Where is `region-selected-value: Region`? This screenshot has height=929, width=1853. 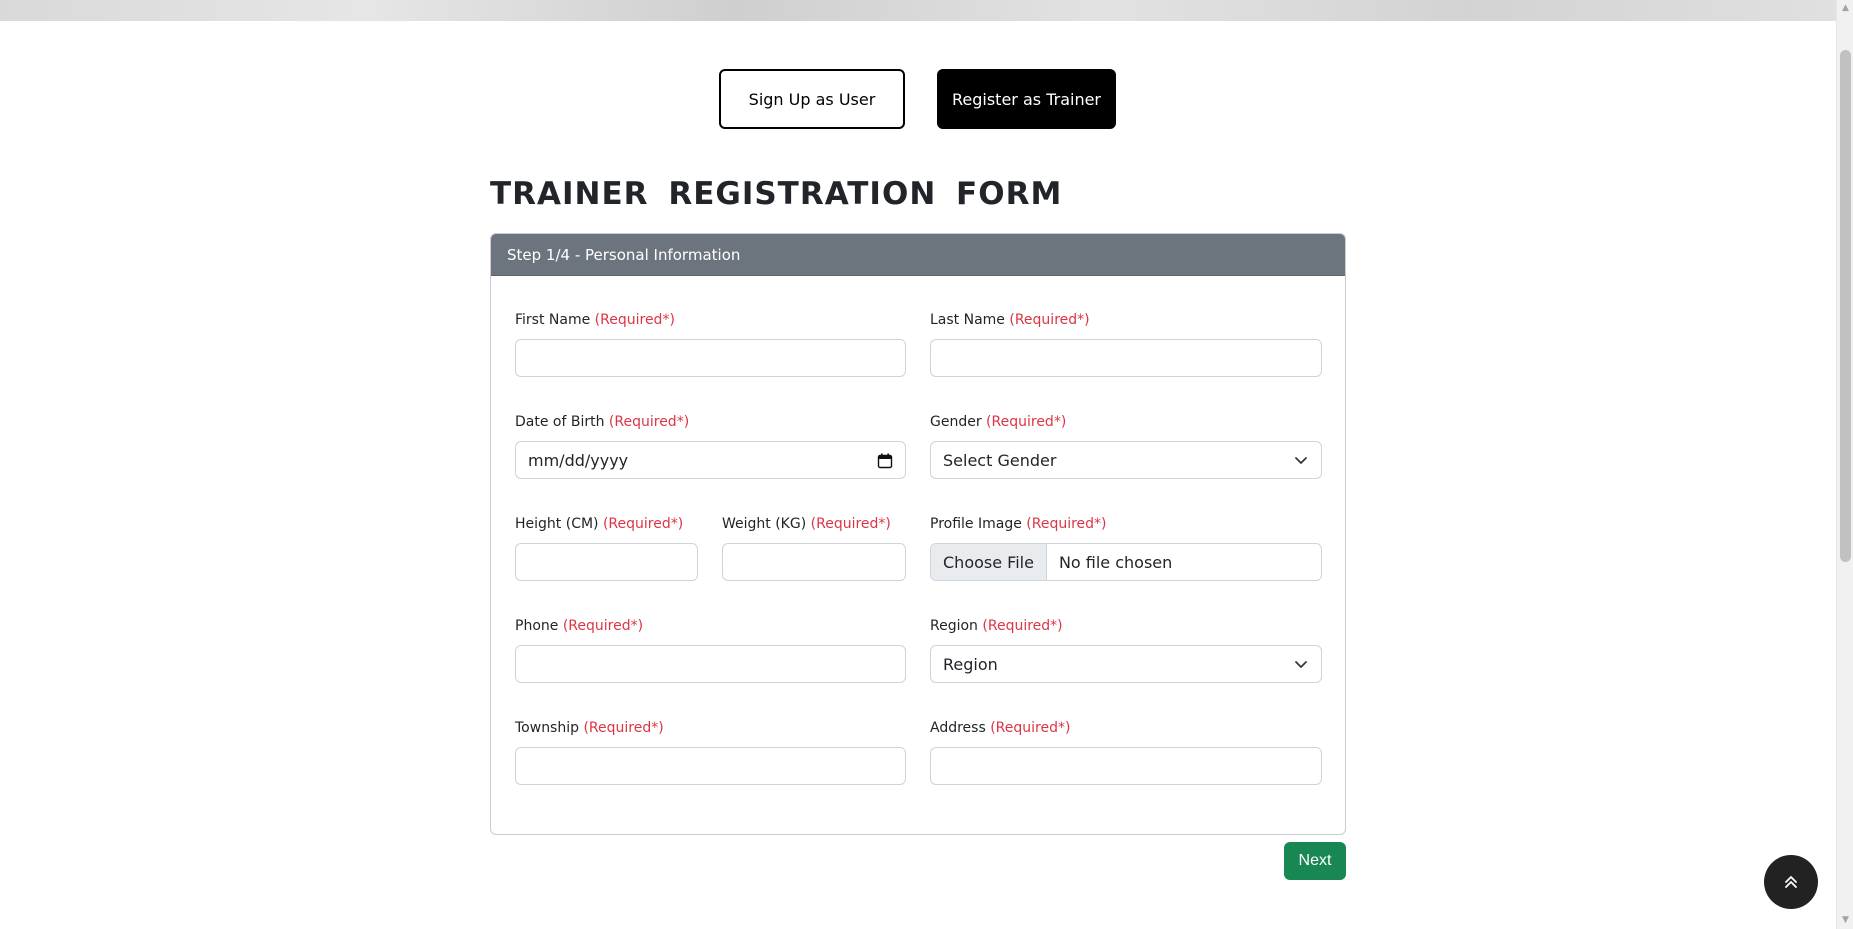
region-selected-value: Region is located at coordinates (970, 664).